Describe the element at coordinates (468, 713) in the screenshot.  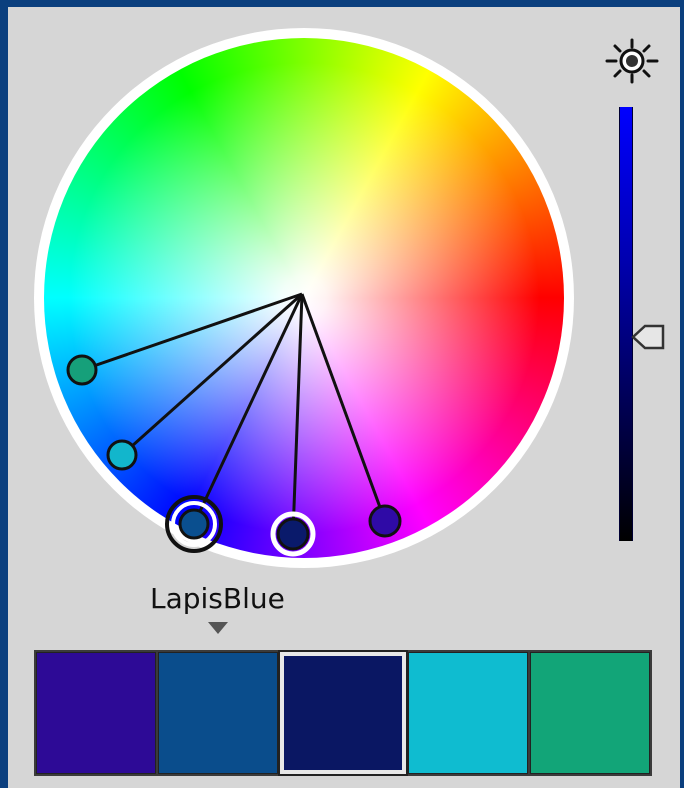
I see `swatch-cyan` at that location.